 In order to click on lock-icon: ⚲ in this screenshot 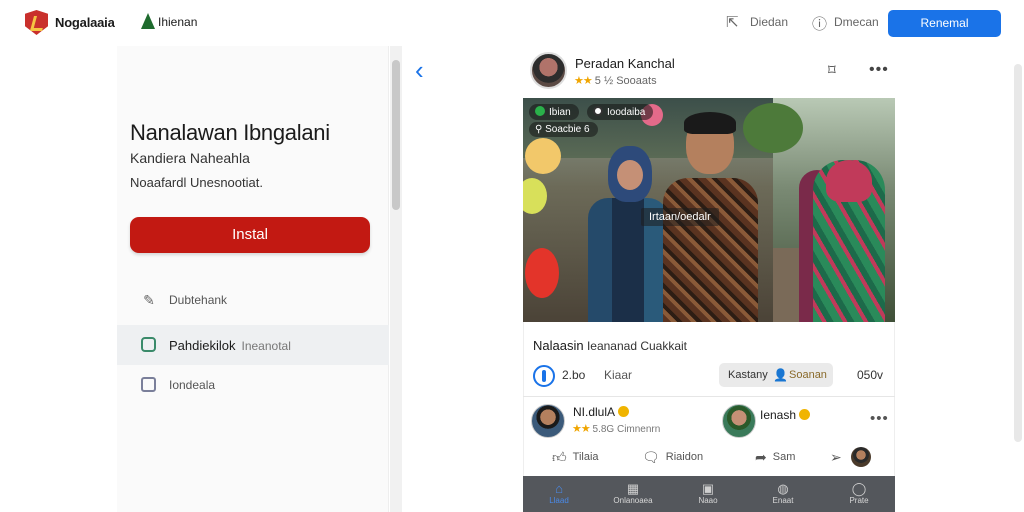, I will do `click(540, 129)`.